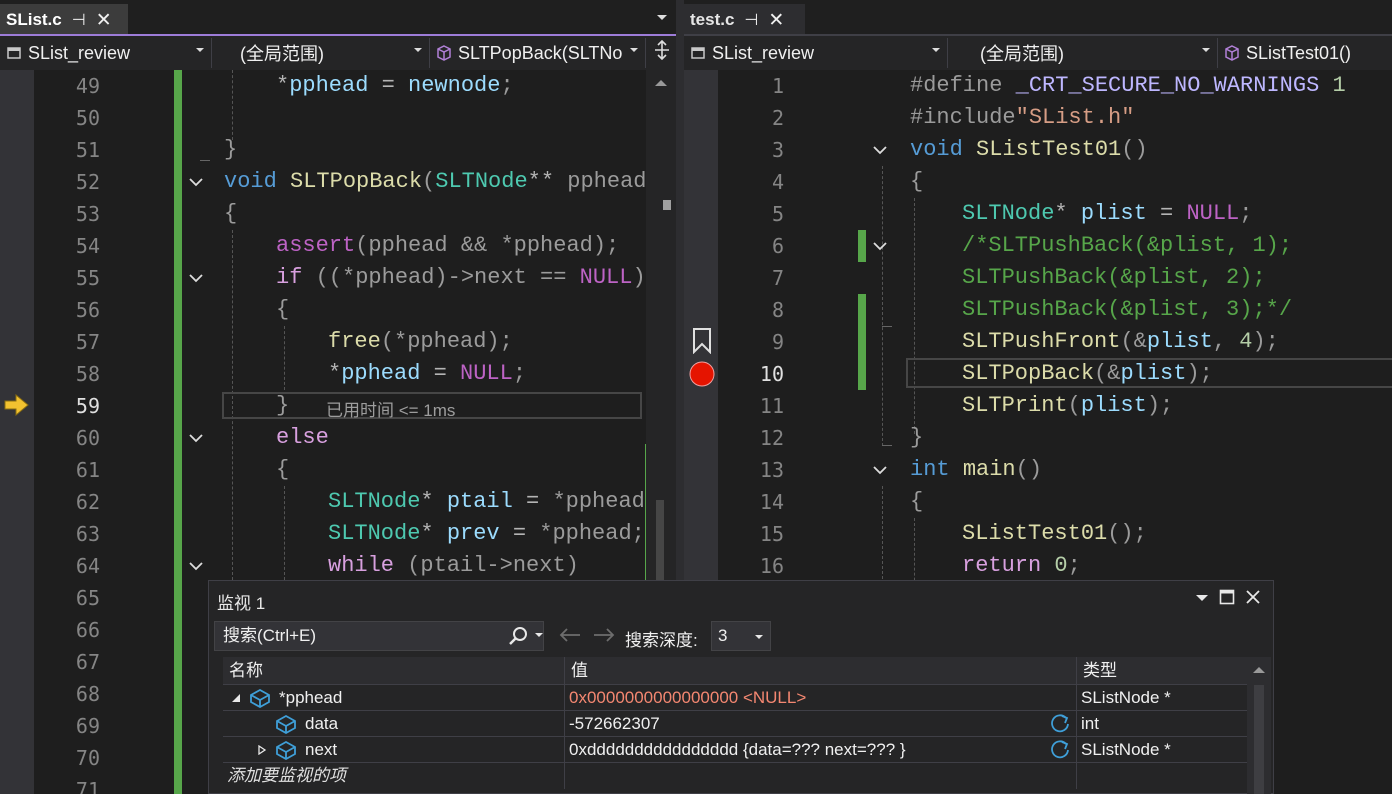 The height and width of the screenshot is (794, 1392). What do you see at coordinates (821, 724) in the screenshot?
I see `watch-value: -572662307` at bounding box center [821, 724].